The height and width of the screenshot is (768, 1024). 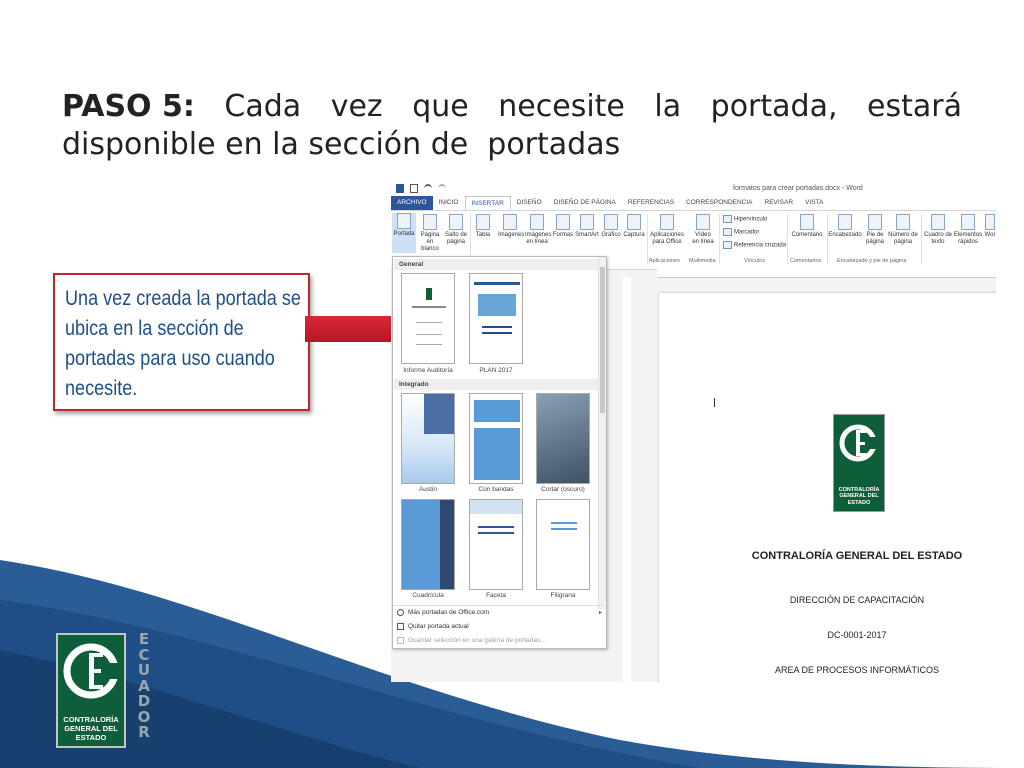 I want to click on document-area: AREA DE PROCESOS INFORMÁTICOS, so click(x=857, y=670).